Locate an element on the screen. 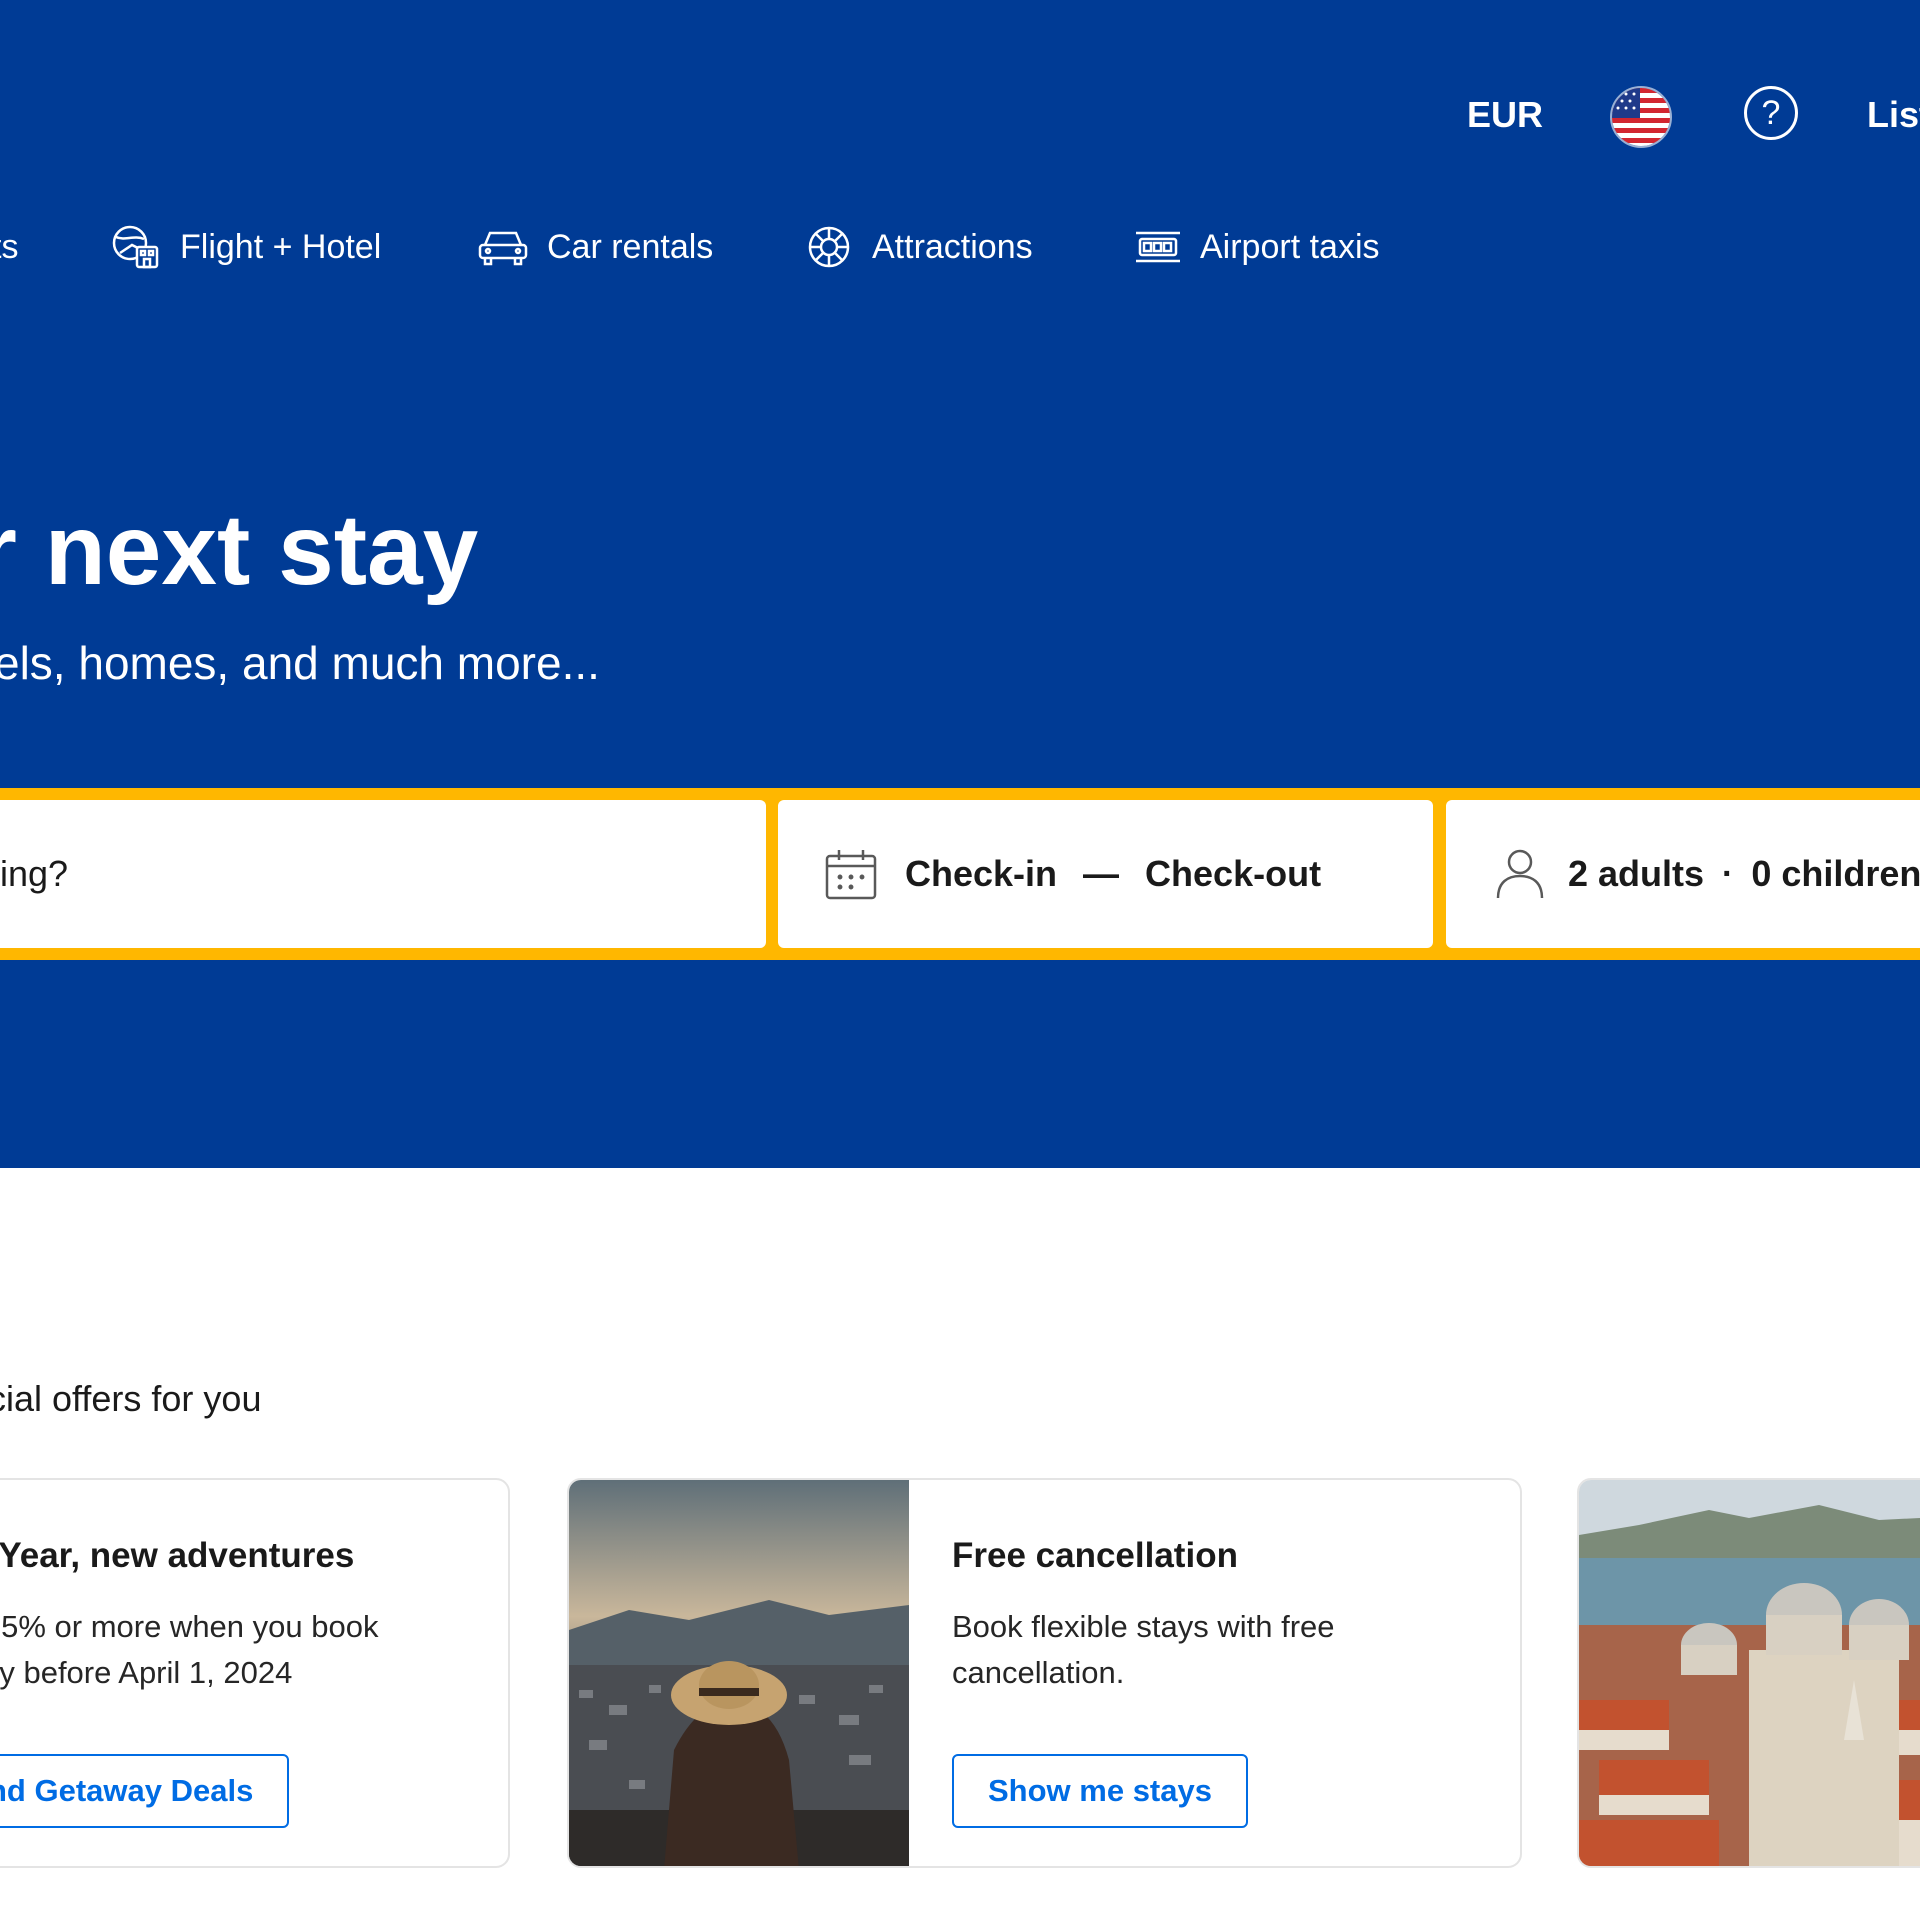  nav-item-attractions: Attractions is located at coordinates (918, 247).